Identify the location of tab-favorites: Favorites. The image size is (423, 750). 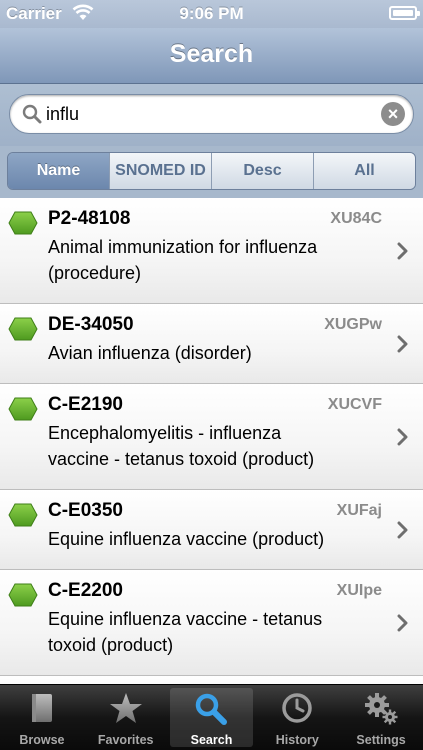
(126, 717).